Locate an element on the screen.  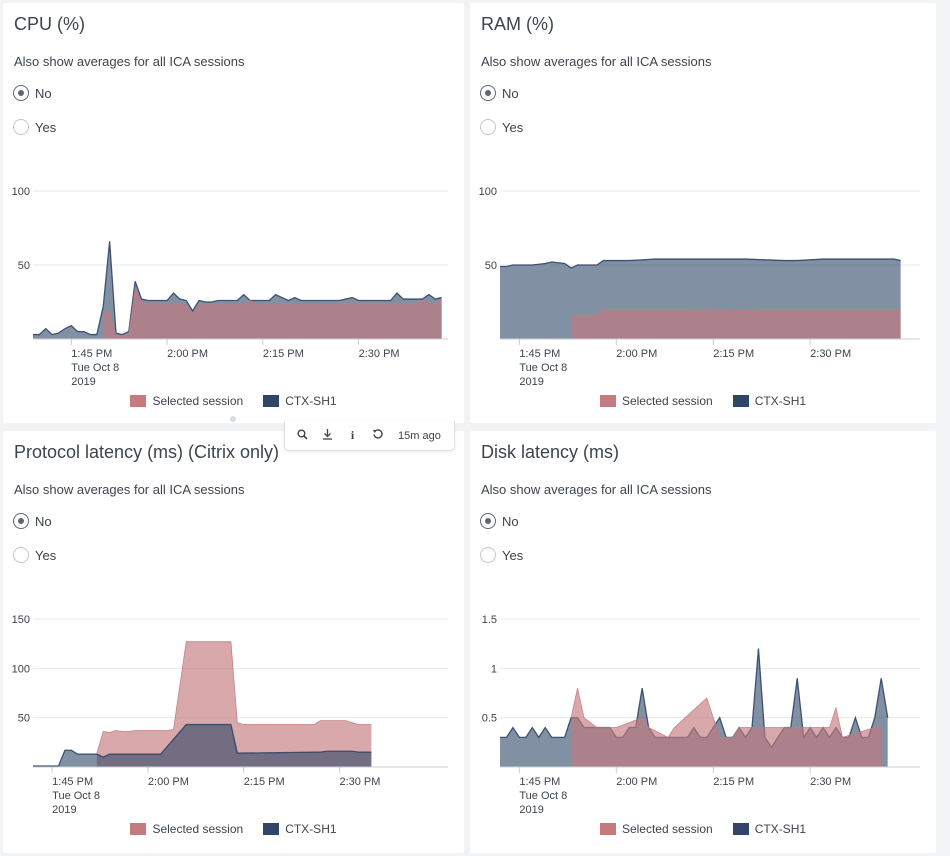
refresh-icon is located at coordinates (377, 435).